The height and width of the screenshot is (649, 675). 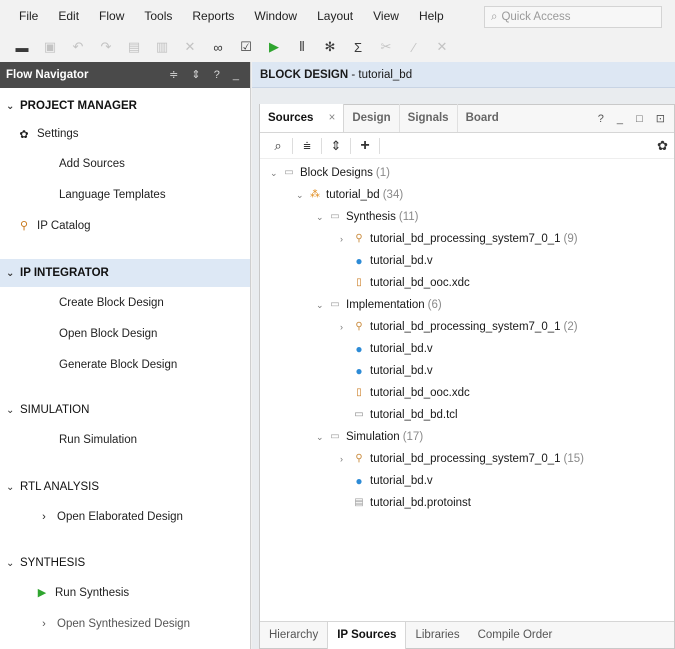 I want to click on settings-icon: ✻, so click(x=330, y=47).